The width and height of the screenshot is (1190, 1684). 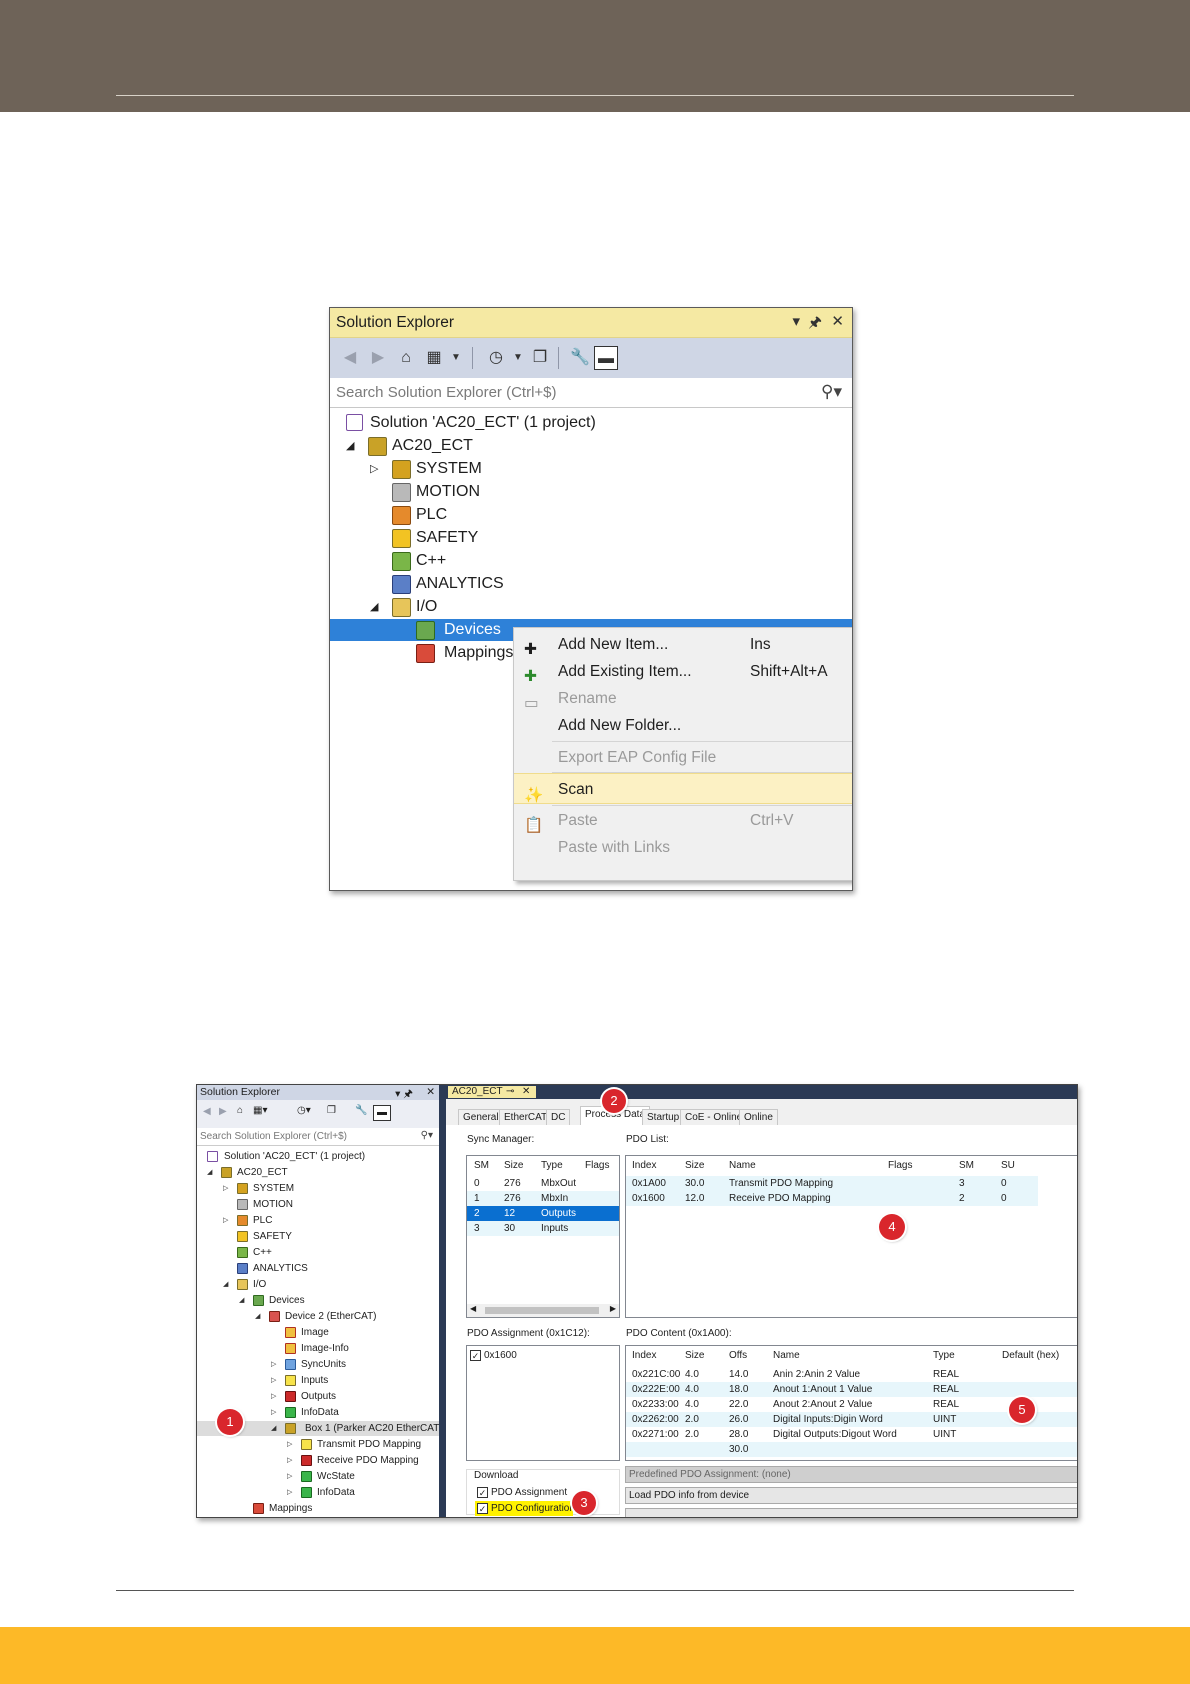 I want to click on table-row: 0x1600 12.0 Receive PDO Mapping 2 0, so click(x=832, y=1198).